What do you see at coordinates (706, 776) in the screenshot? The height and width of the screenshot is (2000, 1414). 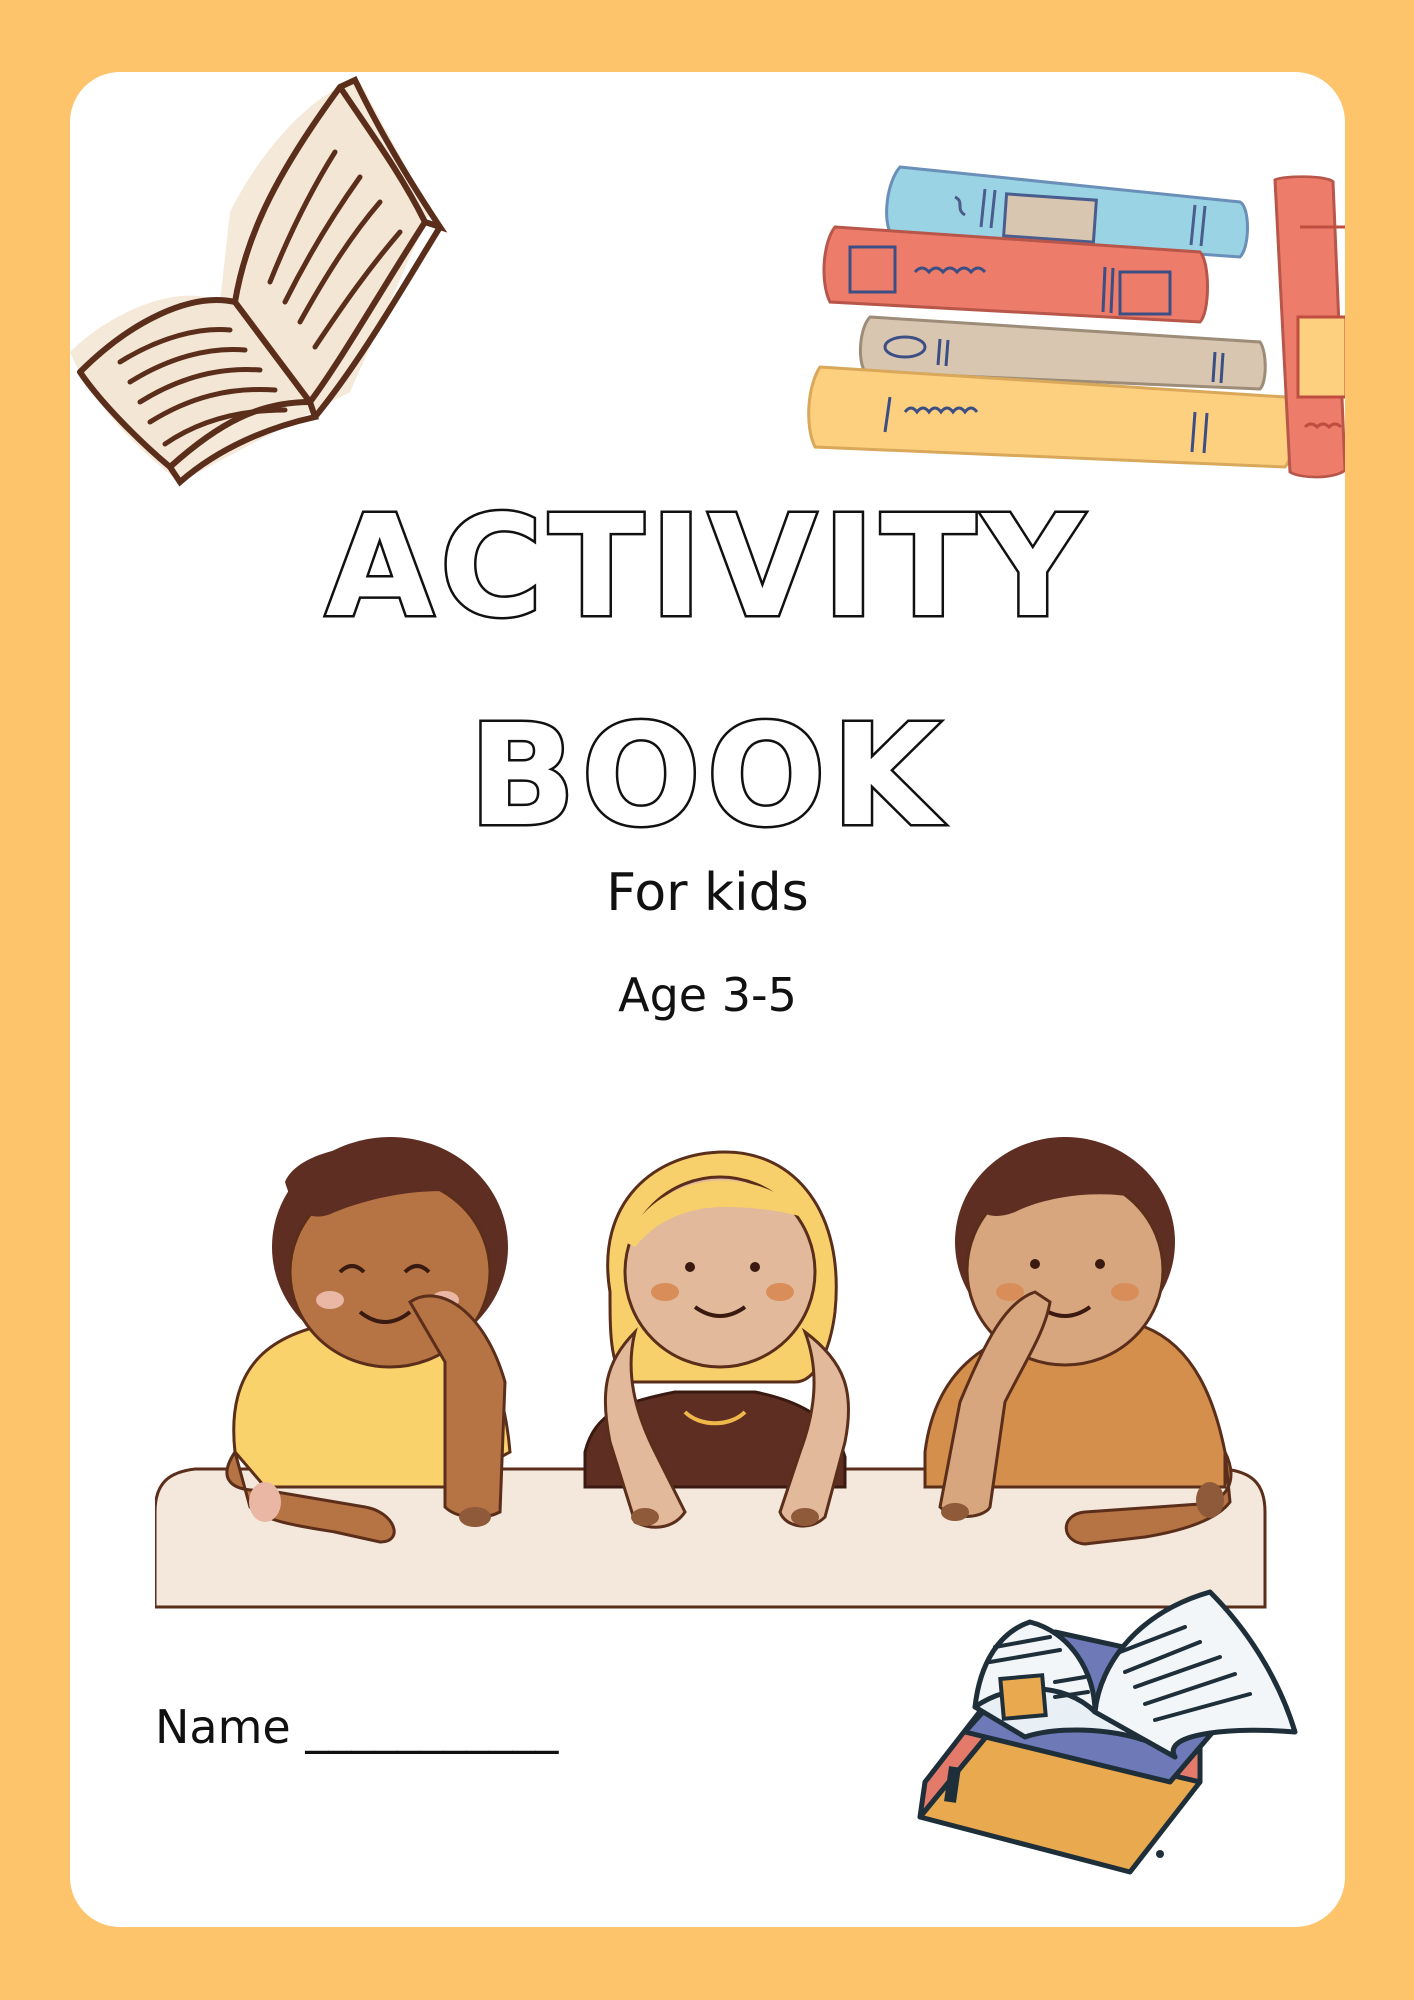 I see `title-line-2: BOOK` at bounding box center [706, 776].